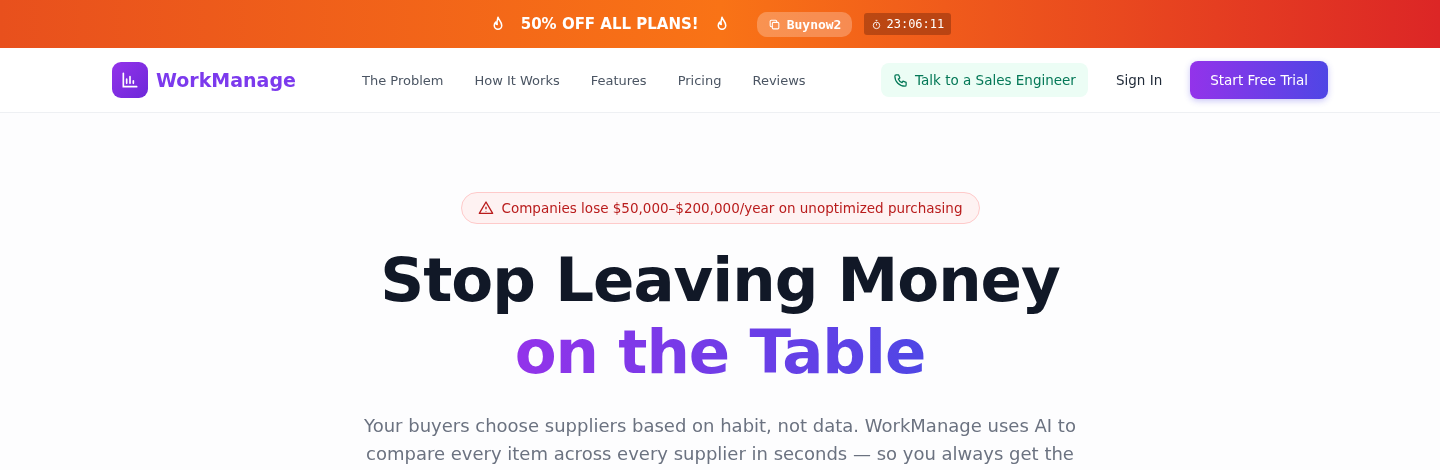 This screenshot has height=470, width=1440. What do you see at coordinates (877, 24) in the screenshot?
I see `stopwatch-icon` at bounding box center [877, 24].